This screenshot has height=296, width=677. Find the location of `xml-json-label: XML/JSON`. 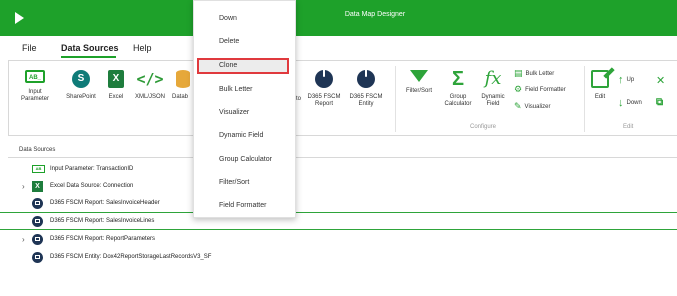

xml-json-label: XML/JSON is located at coordinates (149, 97).